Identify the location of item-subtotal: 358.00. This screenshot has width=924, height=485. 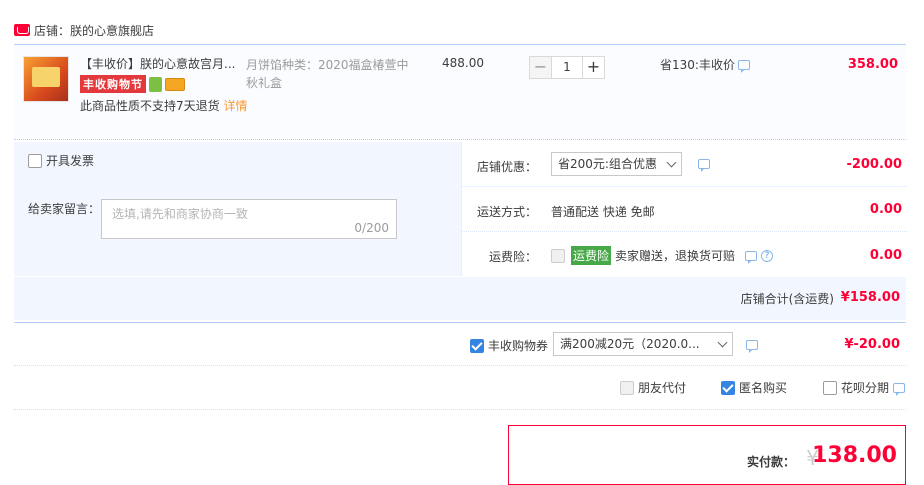
(872, 64).